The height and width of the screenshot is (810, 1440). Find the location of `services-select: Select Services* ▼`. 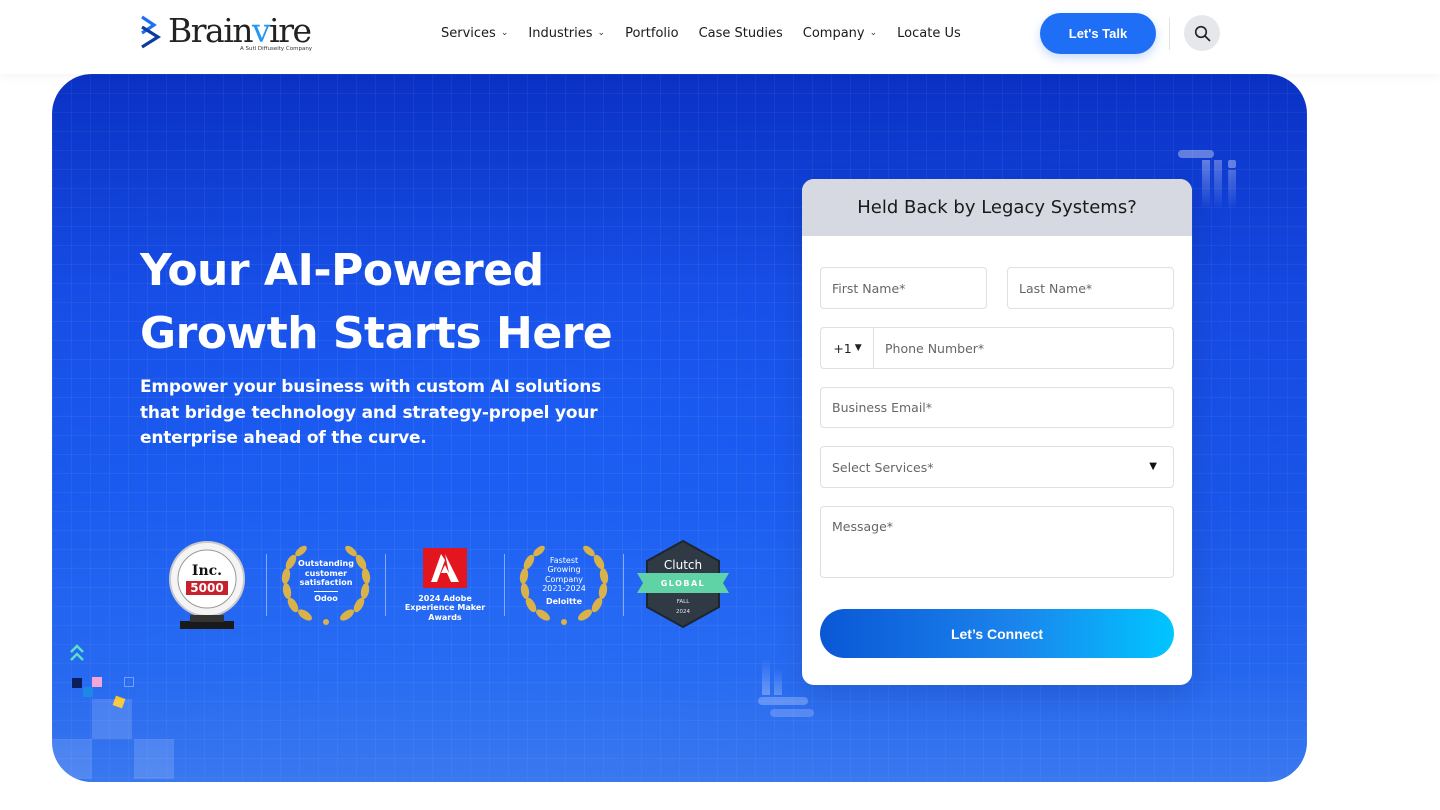

services-select: Select Services* ▼ is located at coordinates (997, 467).